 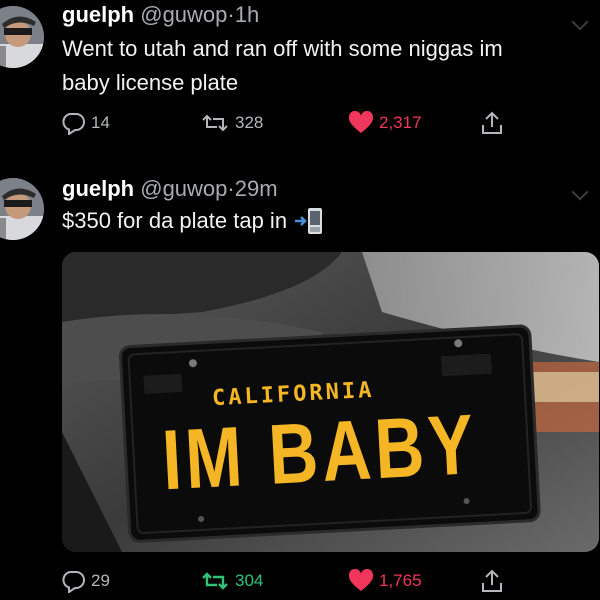 I want to click on tweet-header: guelph @guwop·1h, so click(x=160, y=15).